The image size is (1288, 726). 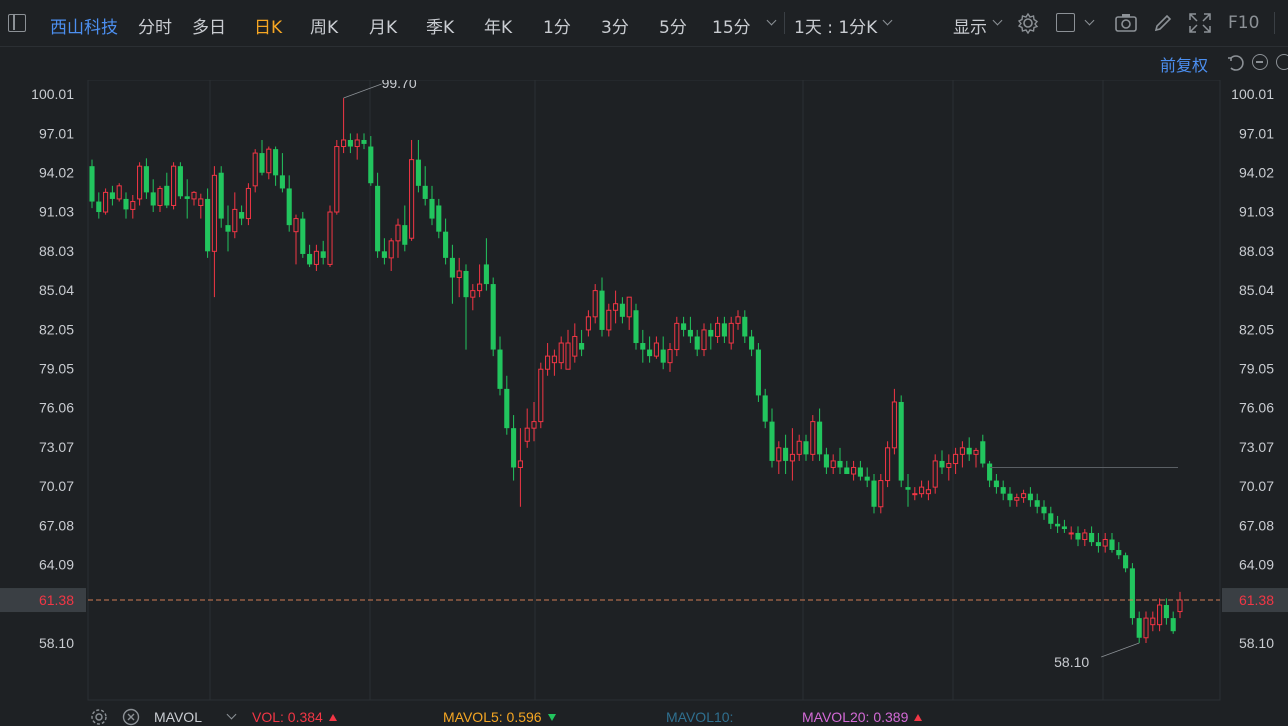 What do you see at coordinates (399, 85) in the screenshot?
I see `high-price-label: 99.70` at bounding box center [399, 85].